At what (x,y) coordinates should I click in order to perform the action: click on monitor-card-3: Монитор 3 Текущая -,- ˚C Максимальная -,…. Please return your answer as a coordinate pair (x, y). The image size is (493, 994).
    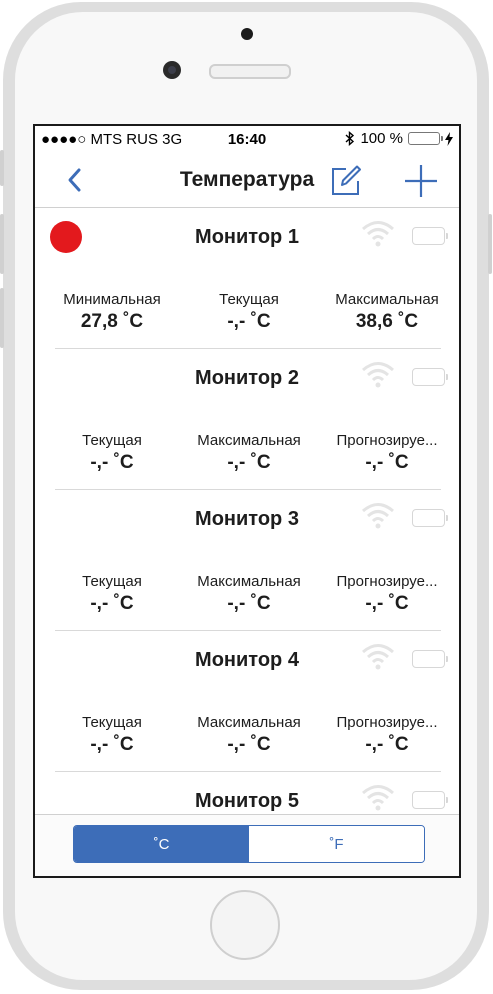
    Looking at the image, I should click on (247, 560).